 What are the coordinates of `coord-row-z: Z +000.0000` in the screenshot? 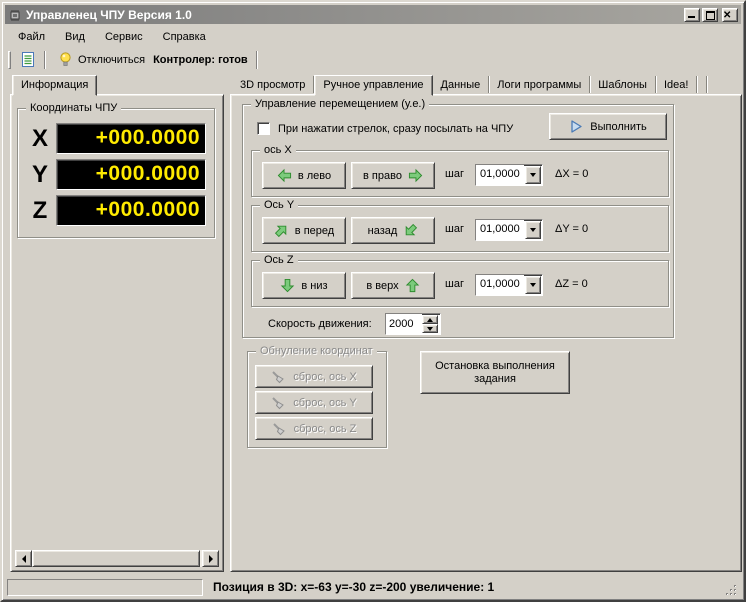 It's located at (115, 210).